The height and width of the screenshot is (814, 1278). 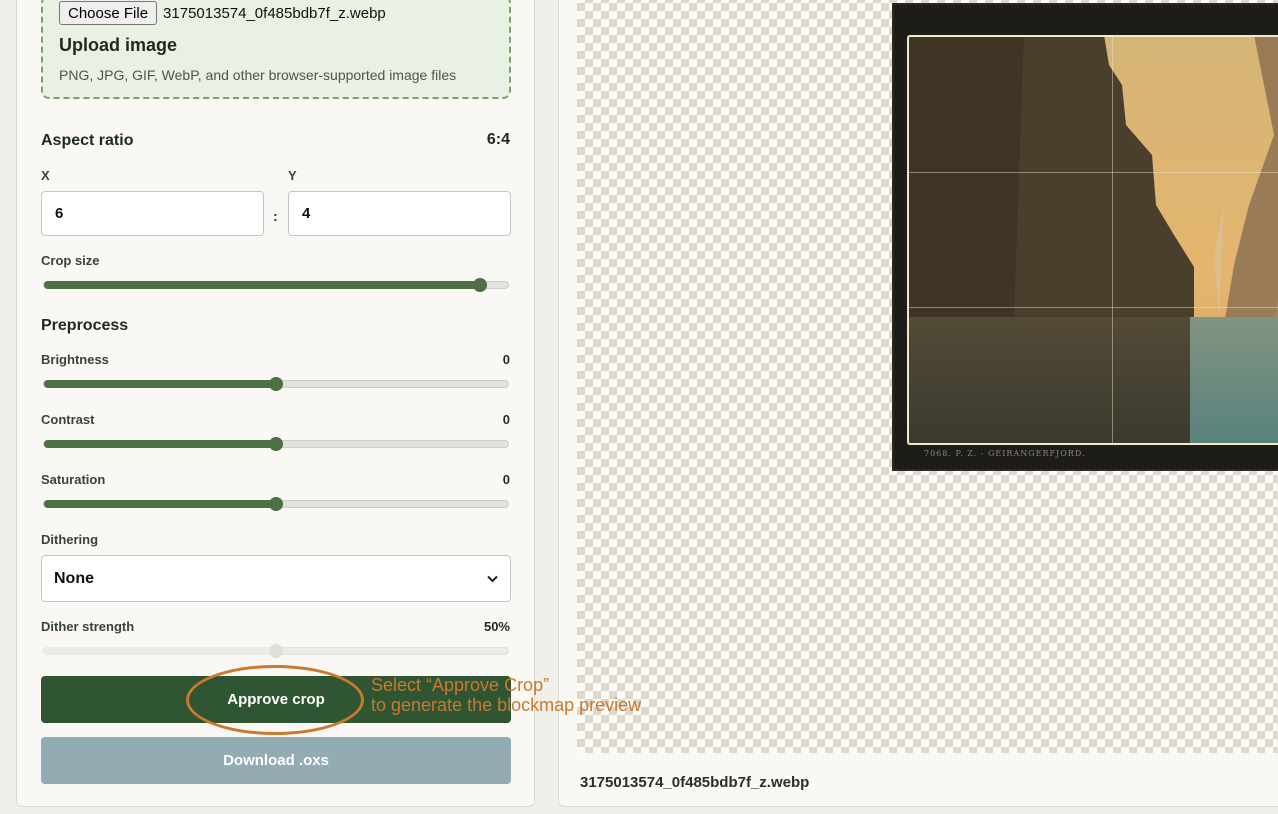 What do you see at coordinates (87, 140) in the screenshot?
I see `aspect-ratio-label: Aspect ratio` at bounding box center [87, 140].